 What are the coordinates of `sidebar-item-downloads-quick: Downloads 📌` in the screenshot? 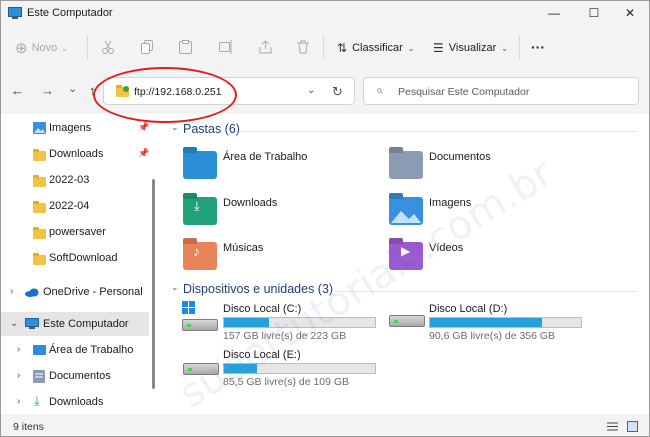 It's located at (75, 154).